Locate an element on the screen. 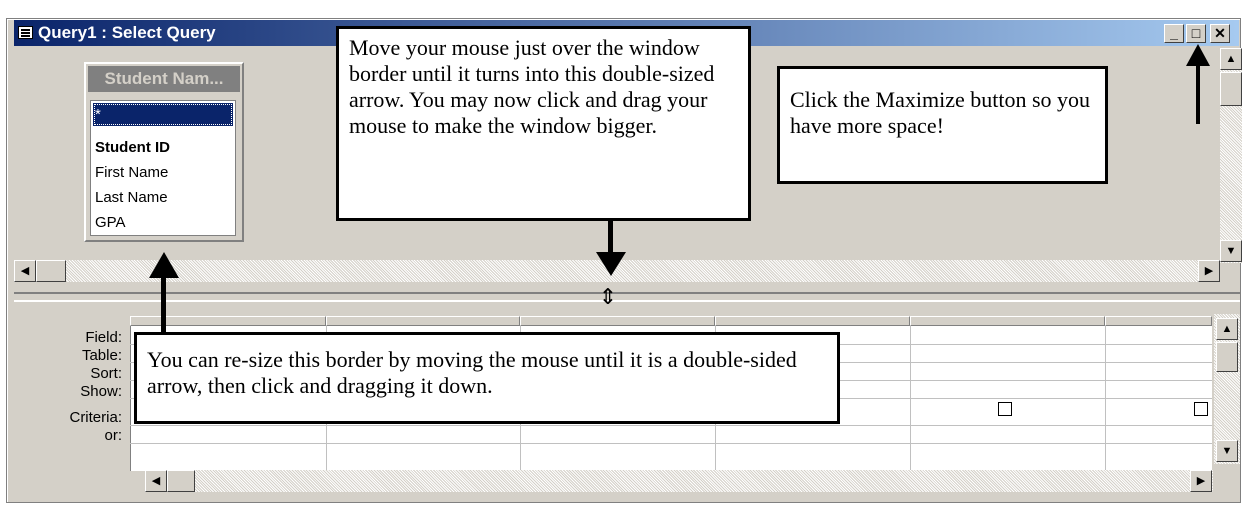 The image size is (1248, 521). window-title: Query1 : Select Query is located at coordinates (127, 32).